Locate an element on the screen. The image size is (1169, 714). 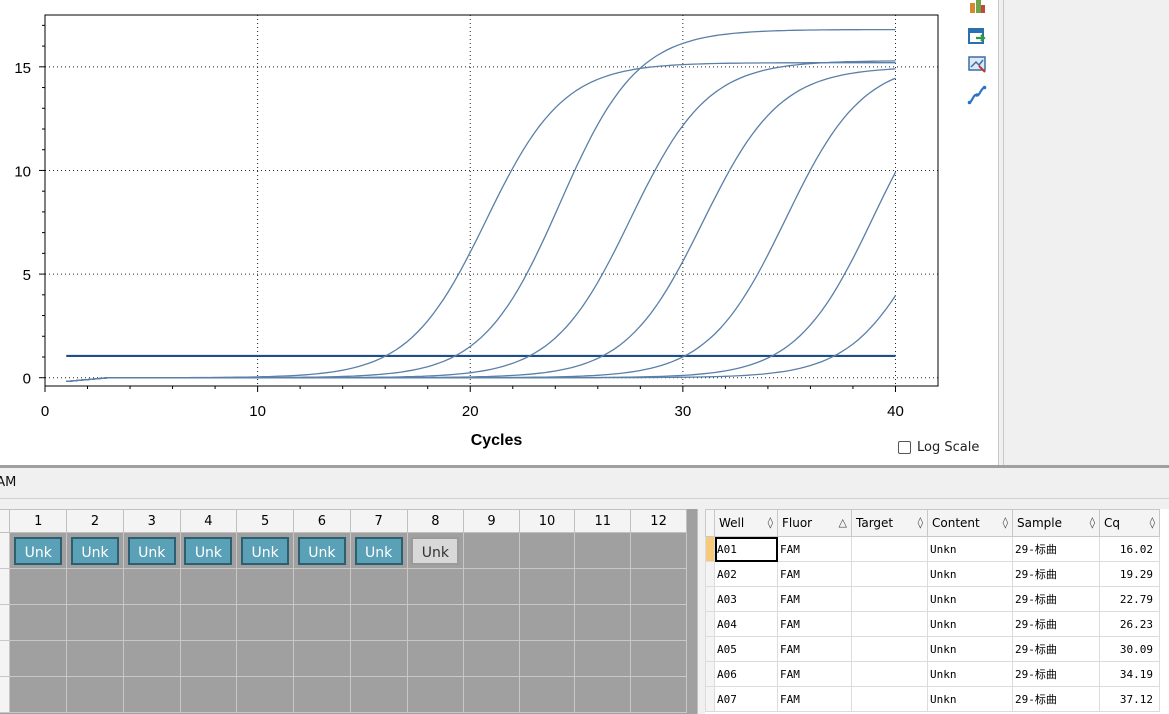
table-cell: 37.12 is located at coordinates (1129, 699).